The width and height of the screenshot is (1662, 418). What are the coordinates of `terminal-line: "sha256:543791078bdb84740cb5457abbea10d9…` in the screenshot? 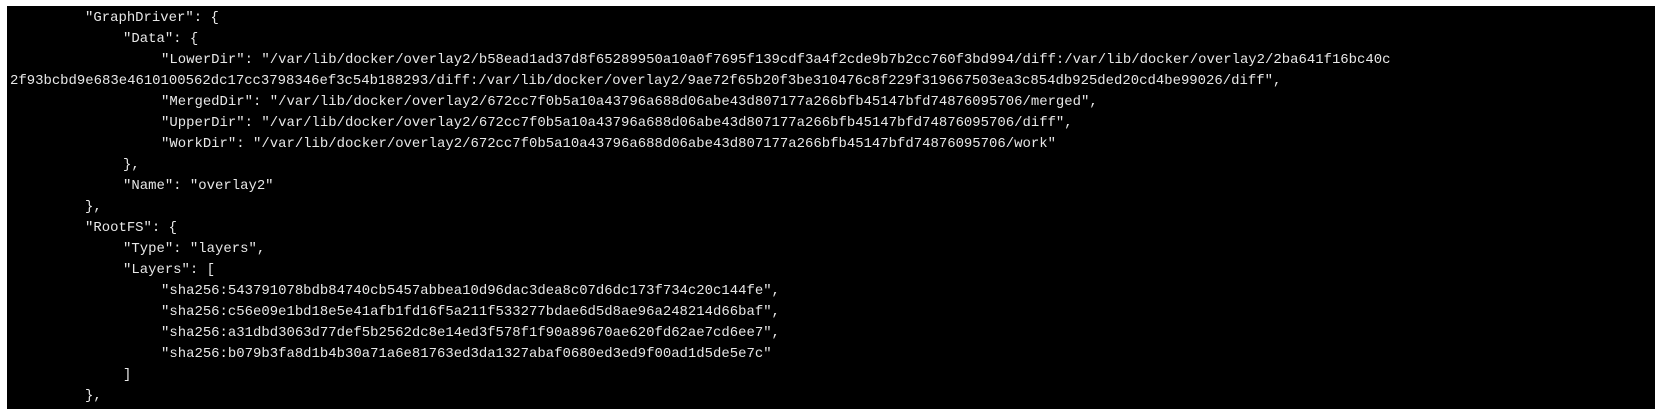 It's located at (470, 291).